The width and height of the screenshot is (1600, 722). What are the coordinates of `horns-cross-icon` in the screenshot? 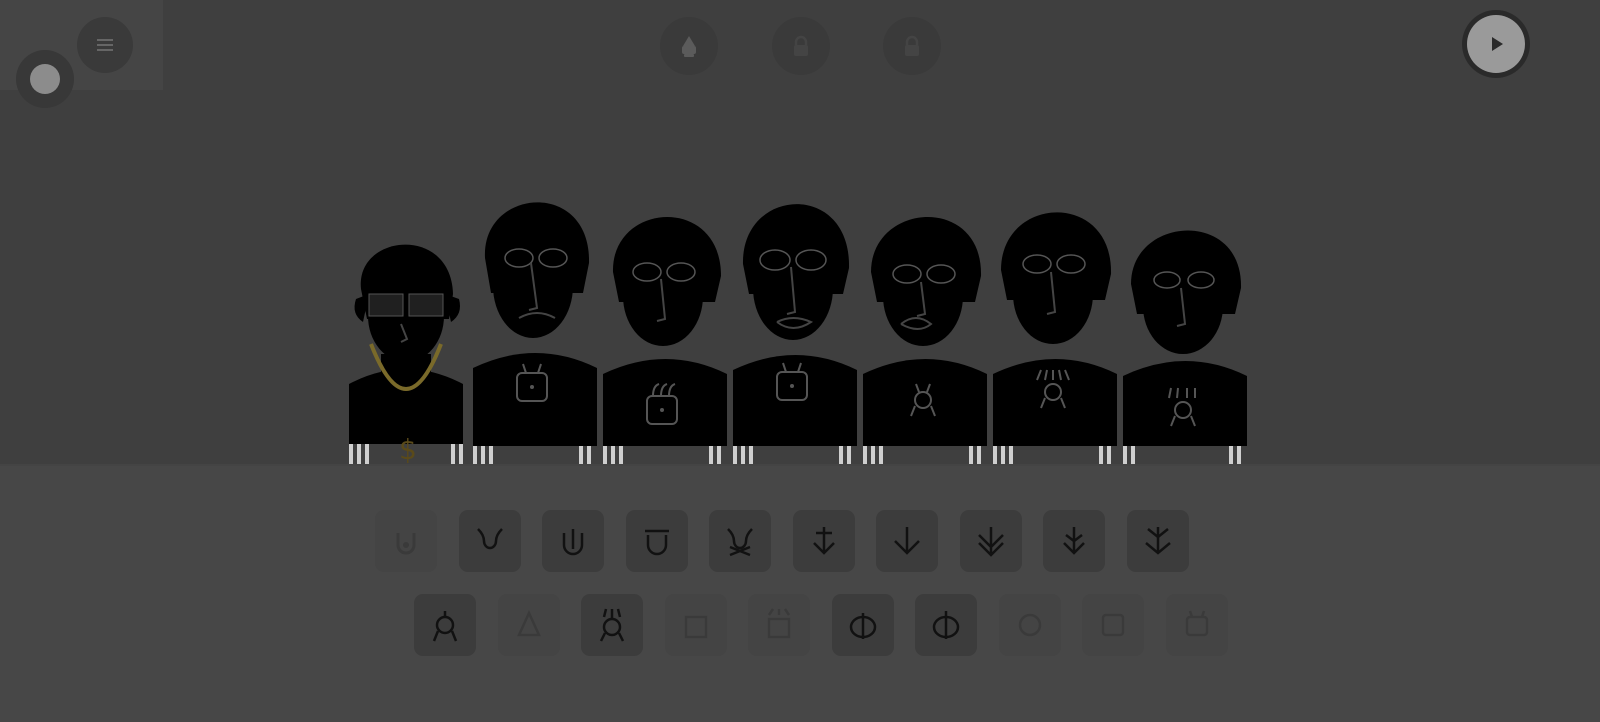 It's located at (740, 542).